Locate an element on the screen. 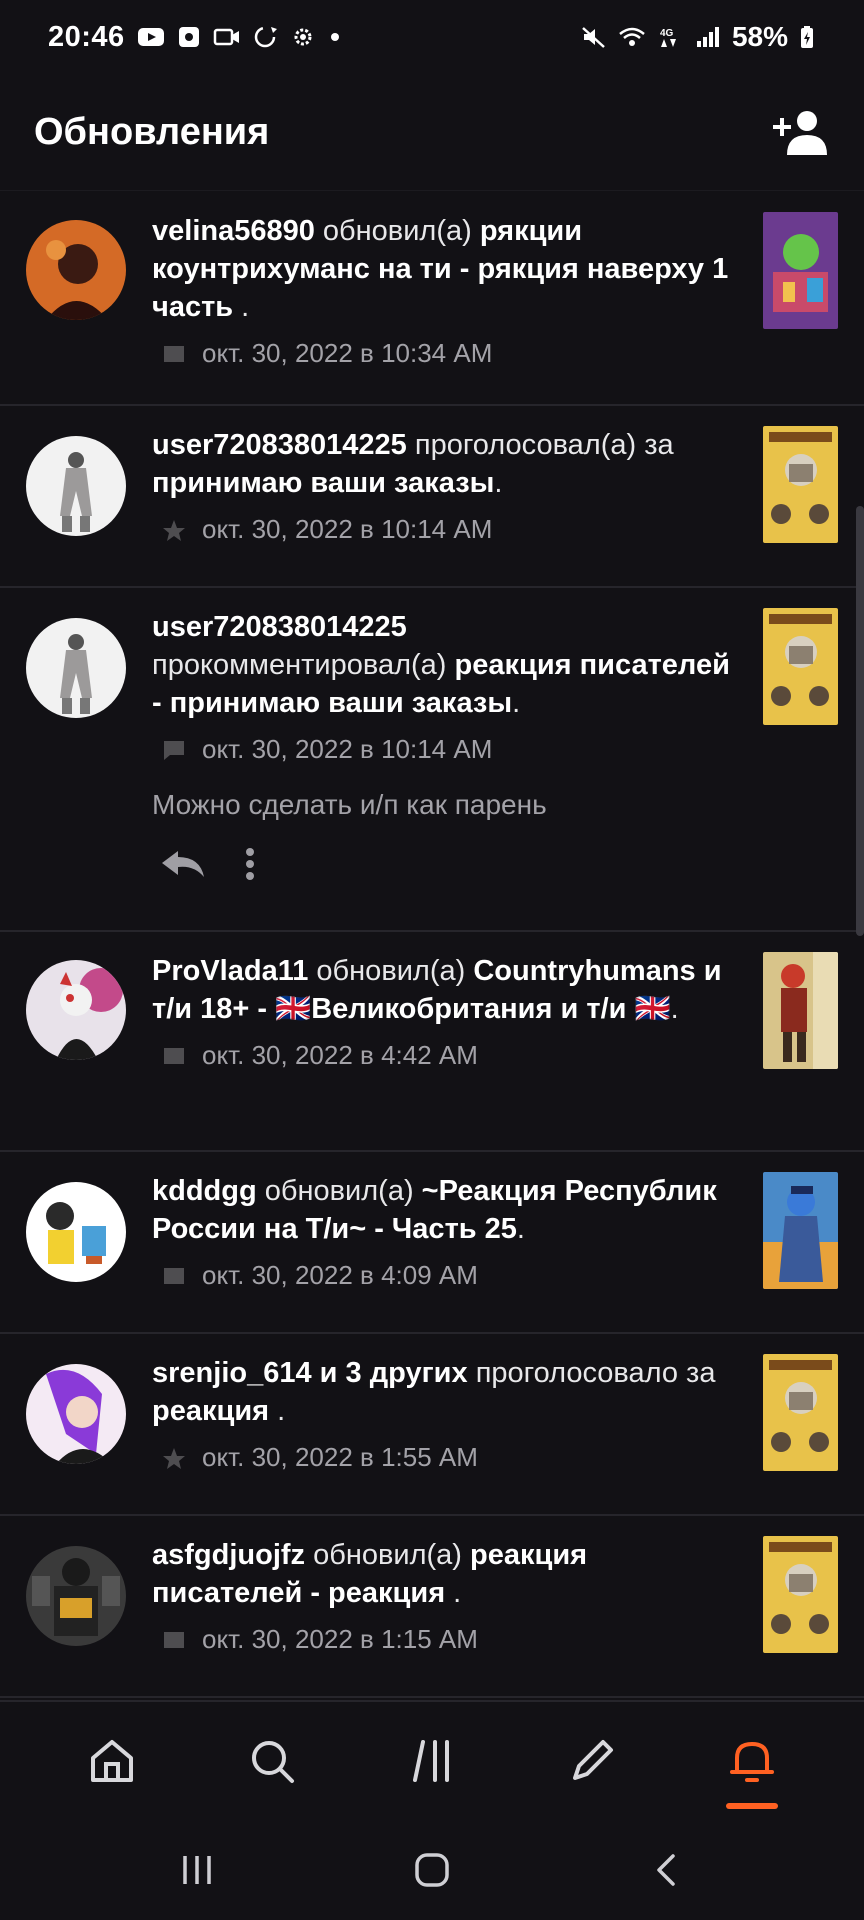 Image resolution: width=864 pixels, height=1920 pixels. network-4g-icon: 4G is located at coordinates (668, 37).